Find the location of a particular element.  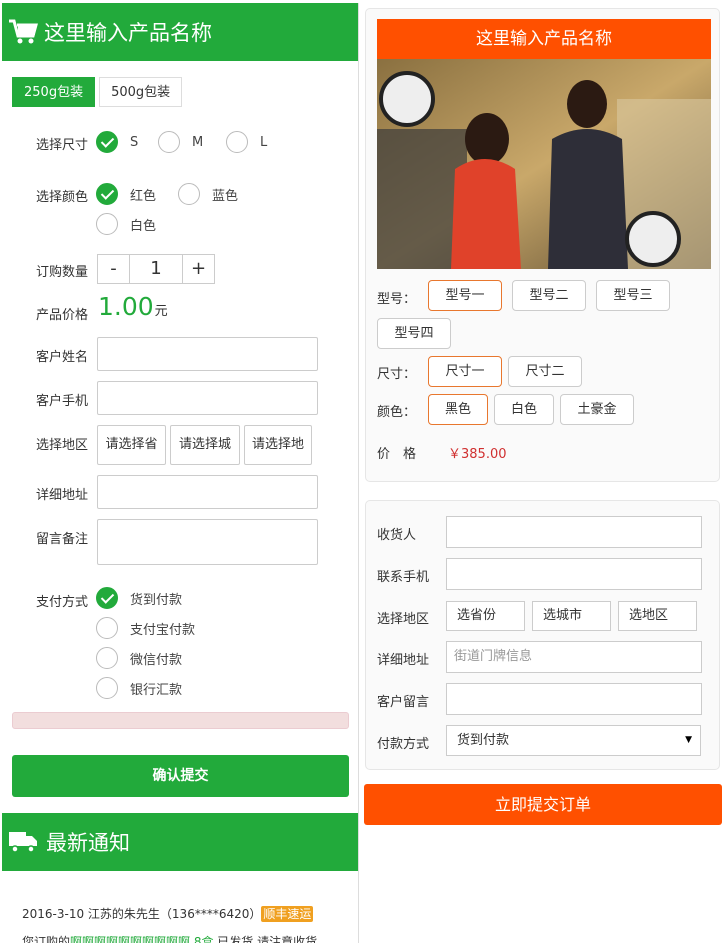

quantity-plus-button: + is located at coordinates (198, 269).